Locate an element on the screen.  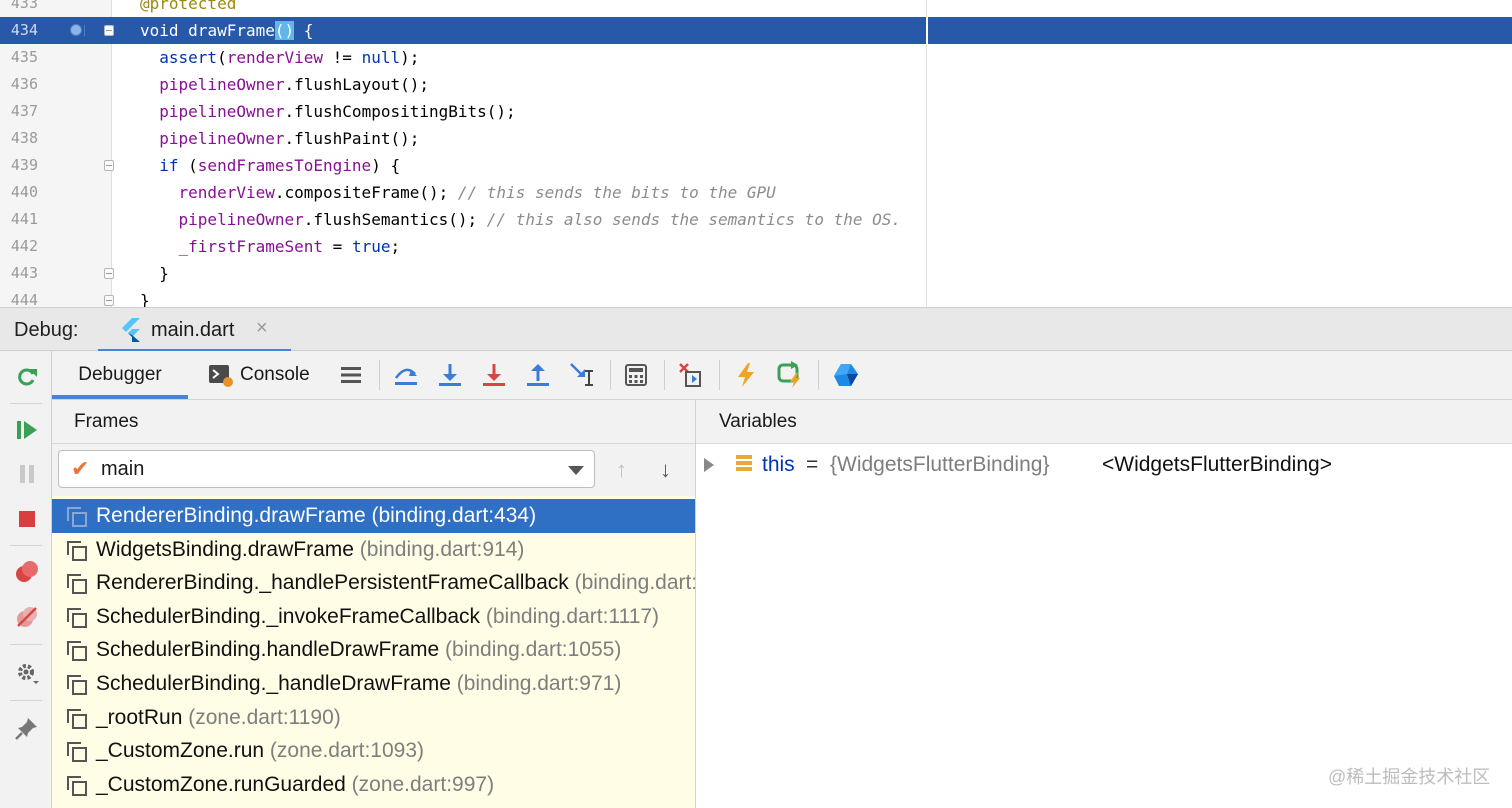
frame-location: (binding.dart:914) is located at coordinates (442, 549).